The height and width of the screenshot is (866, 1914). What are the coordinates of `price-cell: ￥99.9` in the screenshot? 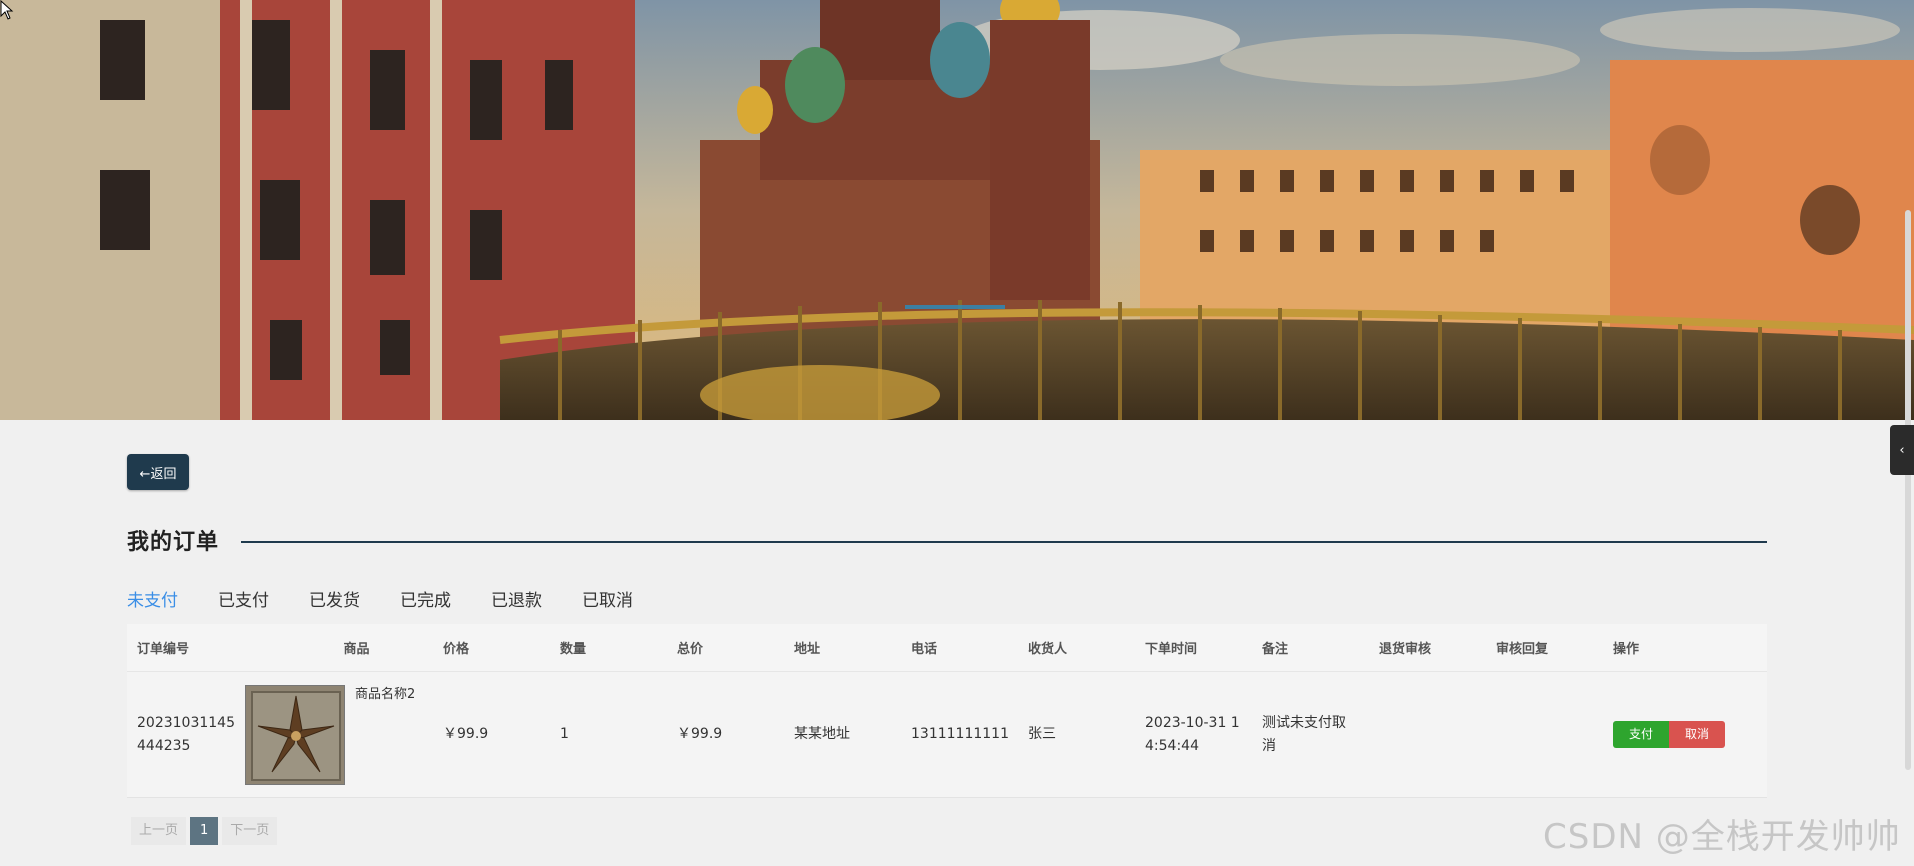 It's located at (466, 734).